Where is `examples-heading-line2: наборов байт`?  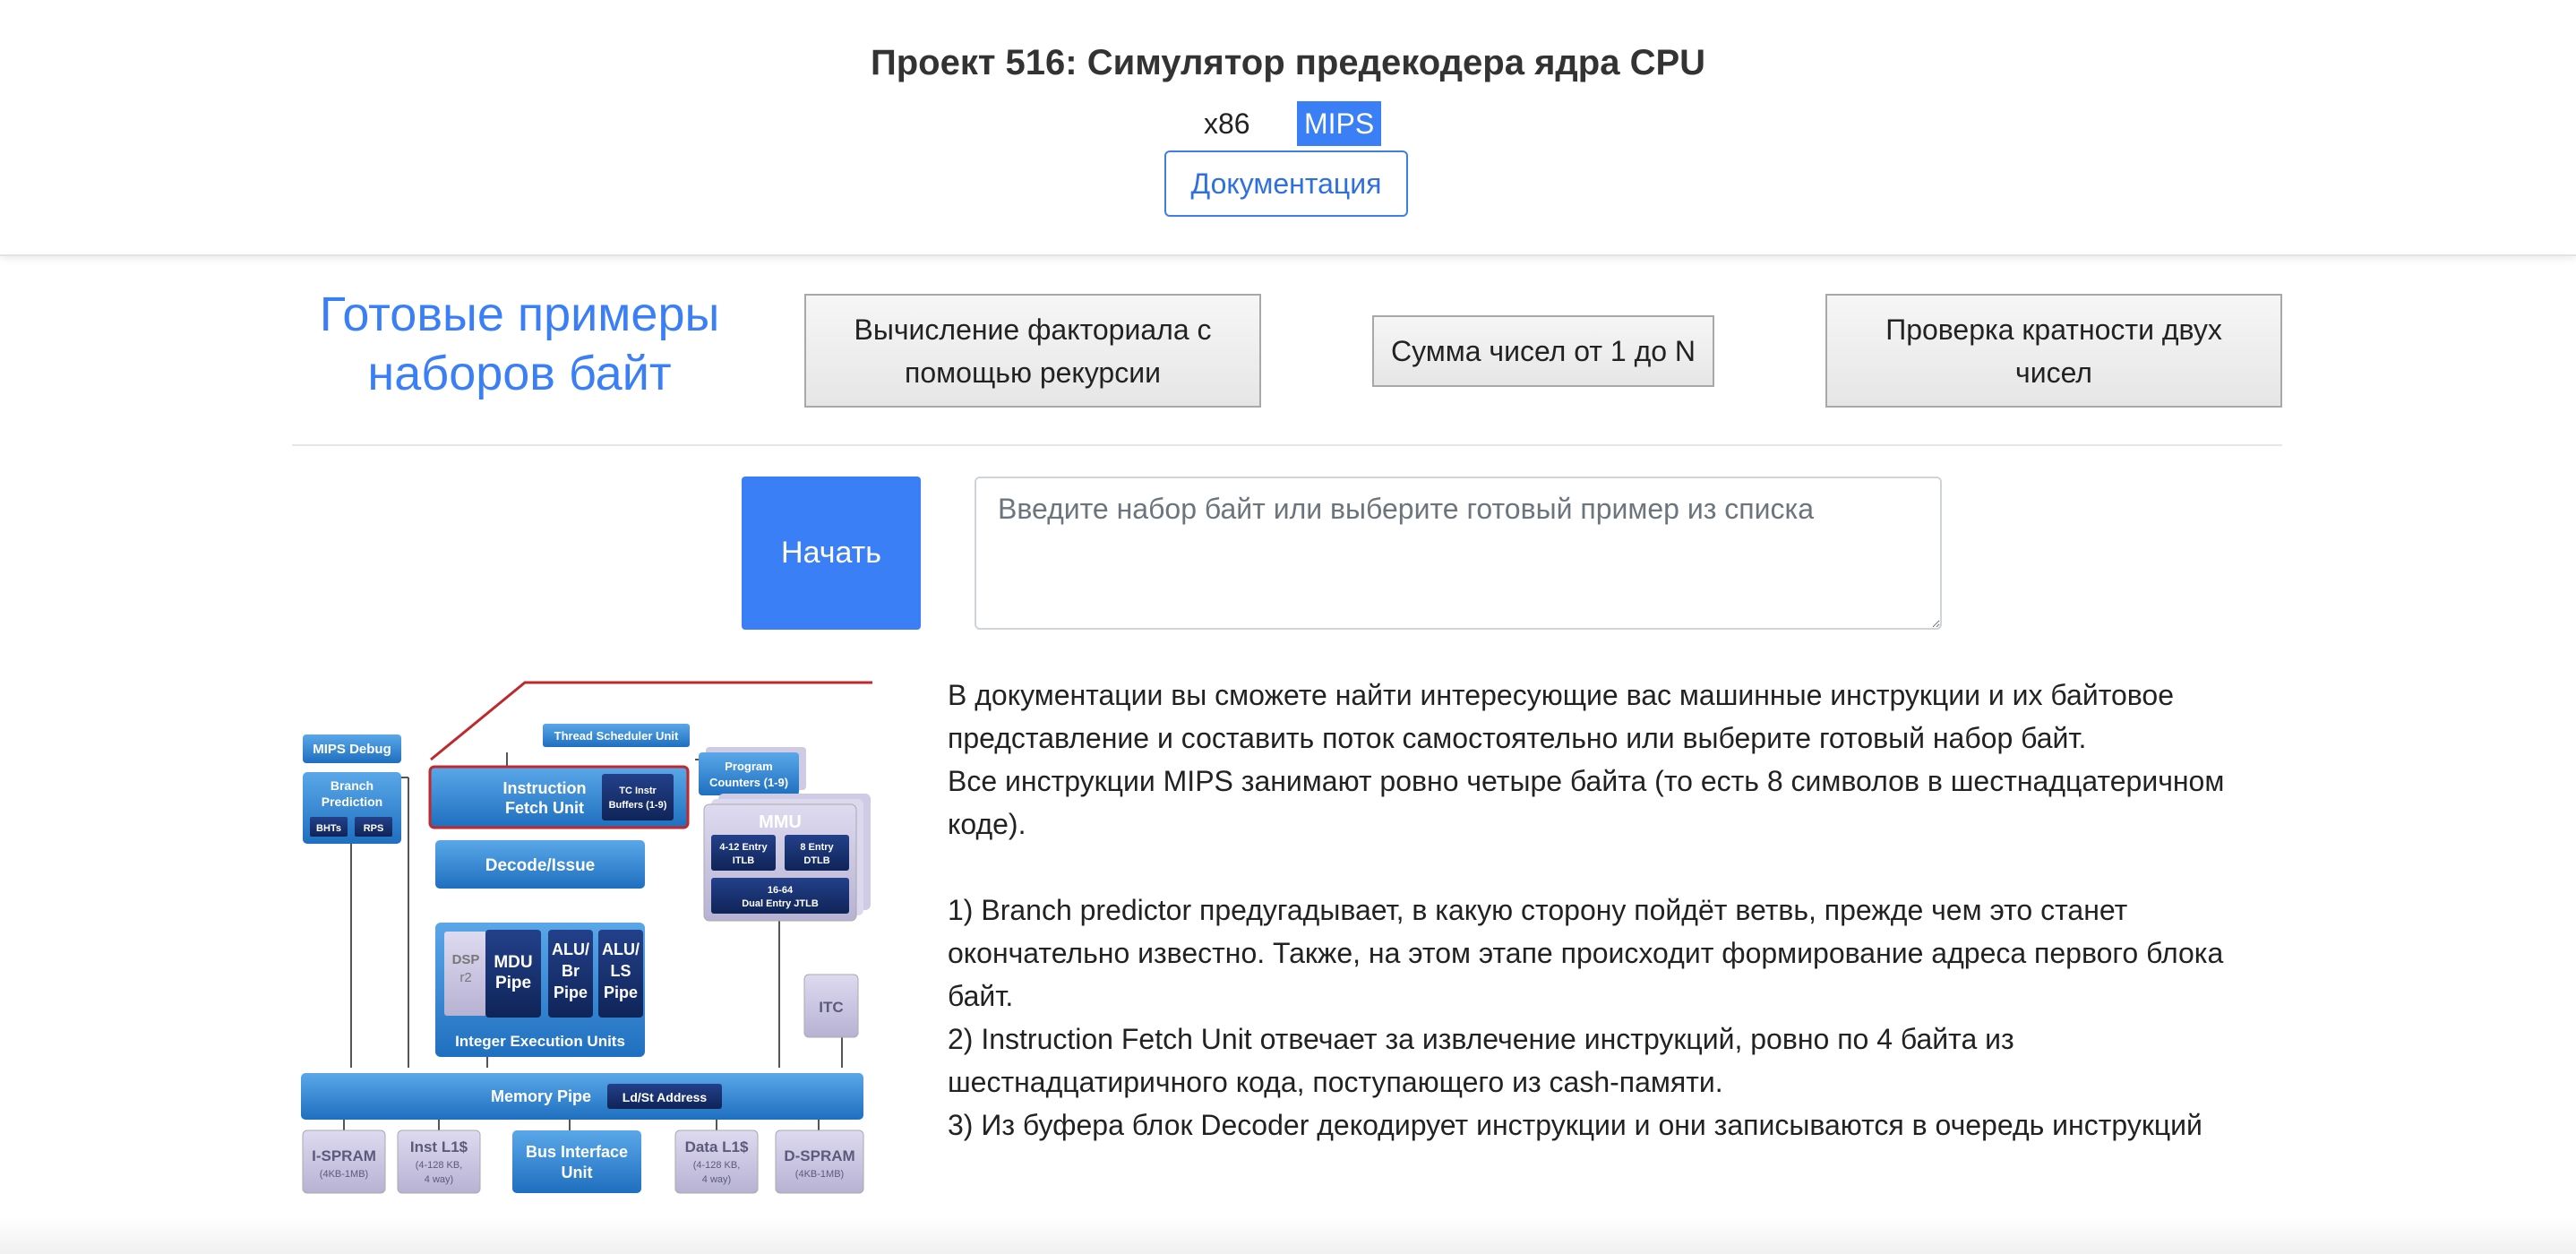
examples-heading-line2: наборов байт is located at coordinates (519, 373).